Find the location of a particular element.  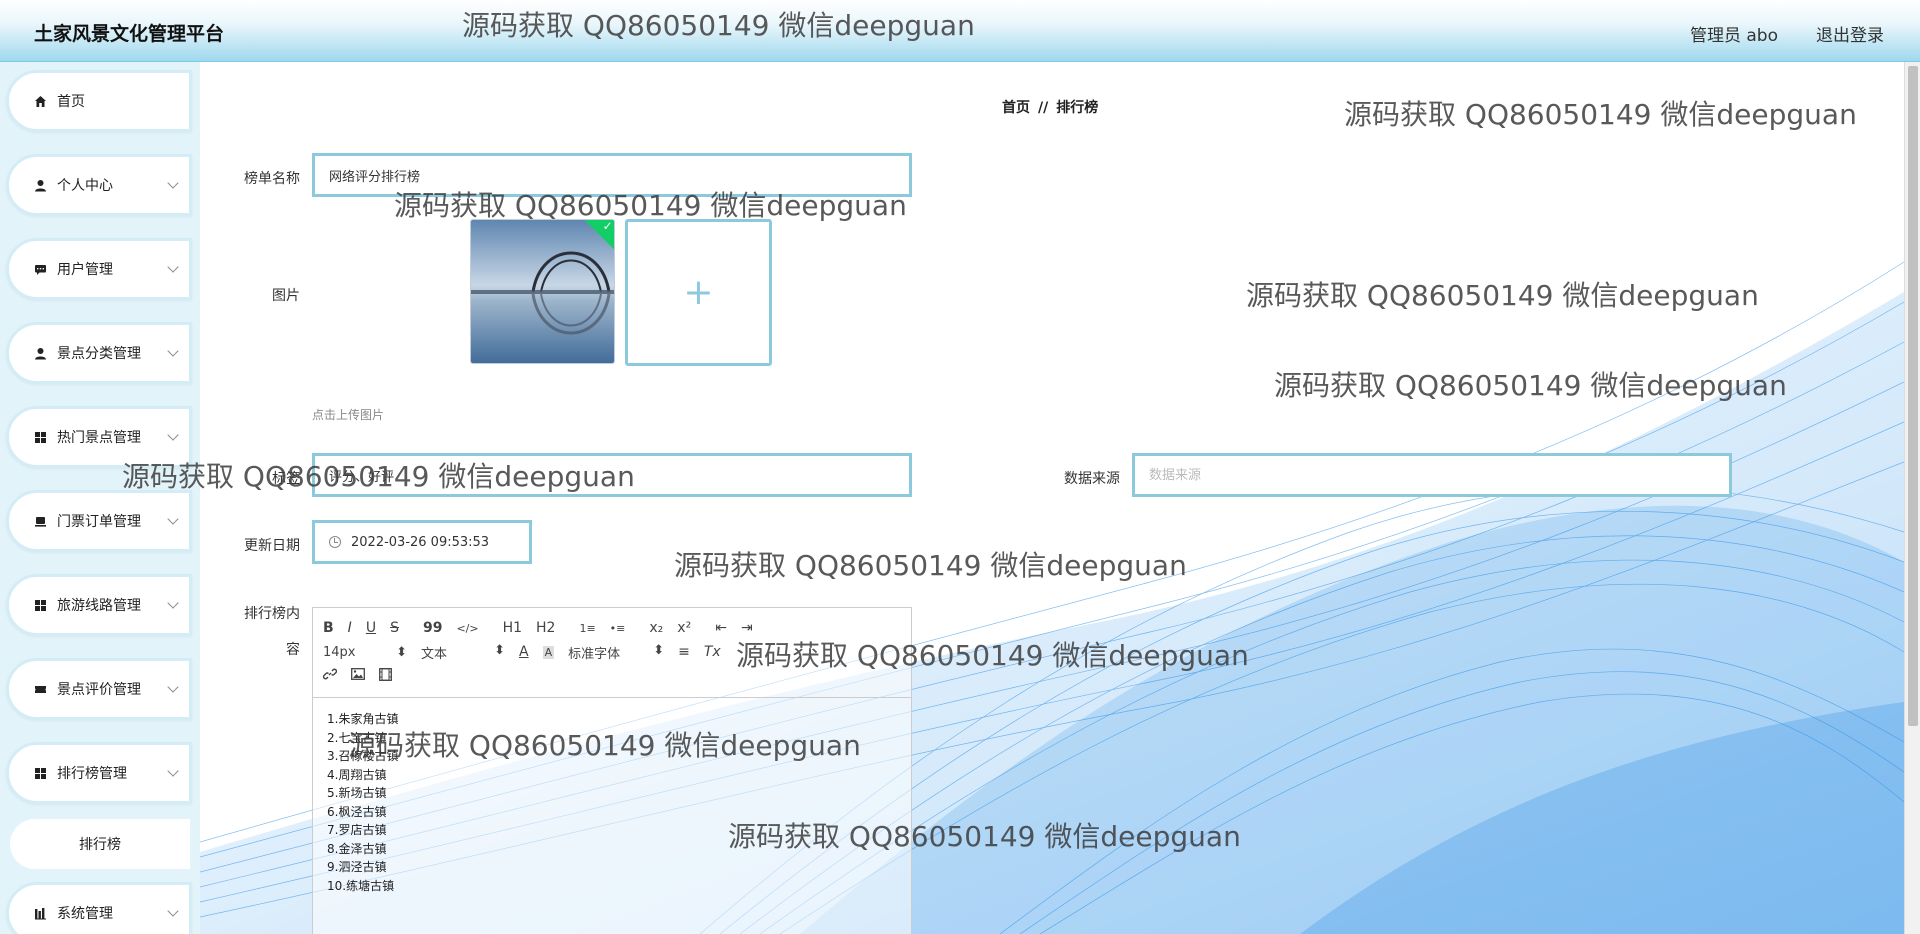

content-line: 9.泗泾古镇 is located at coordinates (357, 867).